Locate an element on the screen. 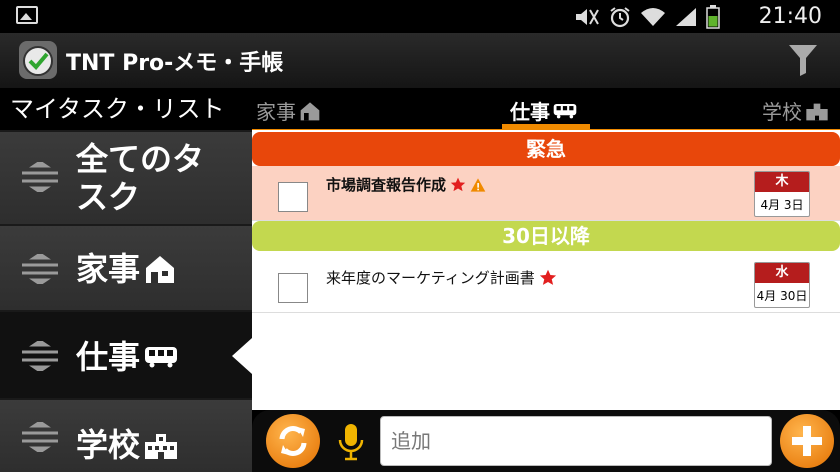 The width and height of the screenshot is (840, 472). add-task-button is located at coordinates (807, 441).